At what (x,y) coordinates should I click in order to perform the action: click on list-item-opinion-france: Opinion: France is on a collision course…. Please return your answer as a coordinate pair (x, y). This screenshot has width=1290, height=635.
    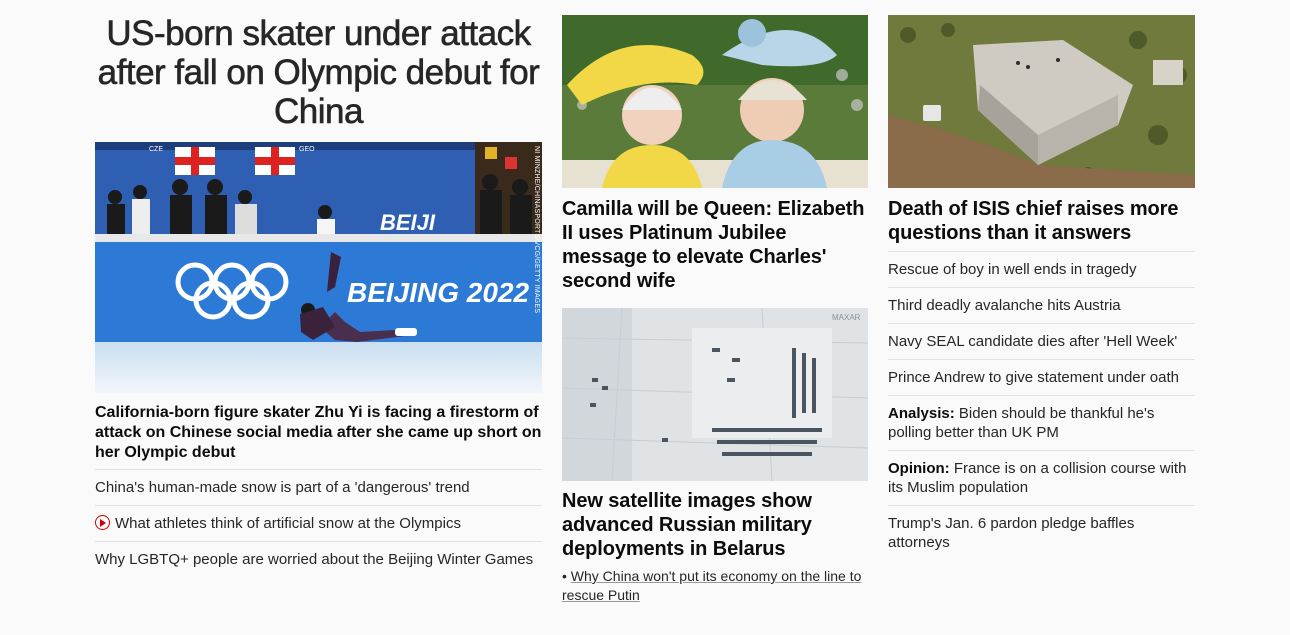
    Looking at the image, I should click on (1041, 477).